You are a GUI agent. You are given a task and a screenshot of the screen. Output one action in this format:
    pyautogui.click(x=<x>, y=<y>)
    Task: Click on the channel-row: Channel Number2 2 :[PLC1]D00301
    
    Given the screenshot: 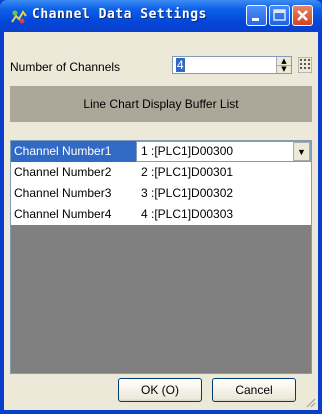 What is the action you would take?
    pyautogui.click(x=161, y=172)
    